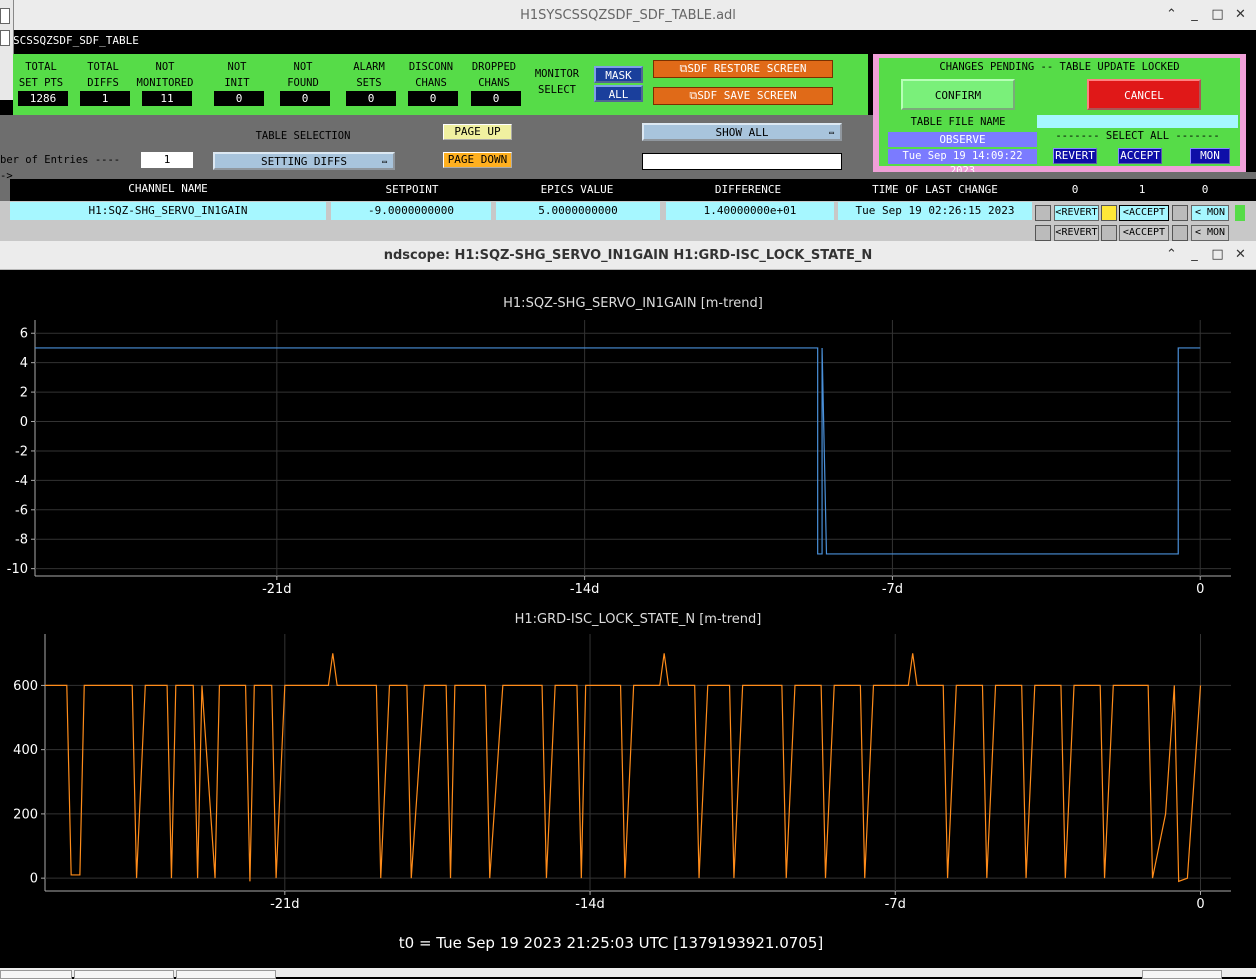 This screenshot has height=979, width=1256. I want to click on plot2-x-tick-label: 0, so click(1200, 904).